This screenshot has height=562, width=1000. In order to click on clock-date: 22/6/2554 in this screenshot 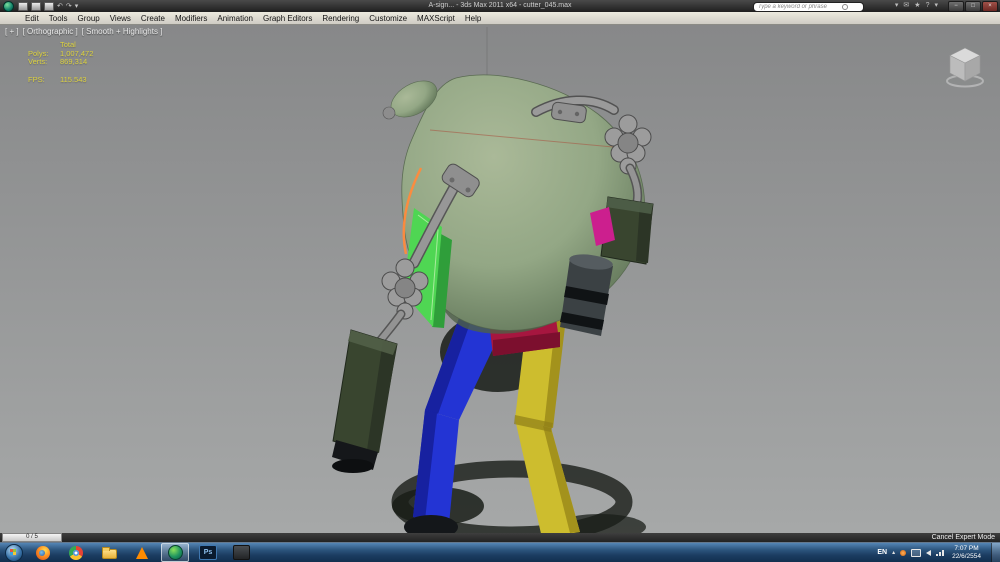, I will do `click(966, 556)`.